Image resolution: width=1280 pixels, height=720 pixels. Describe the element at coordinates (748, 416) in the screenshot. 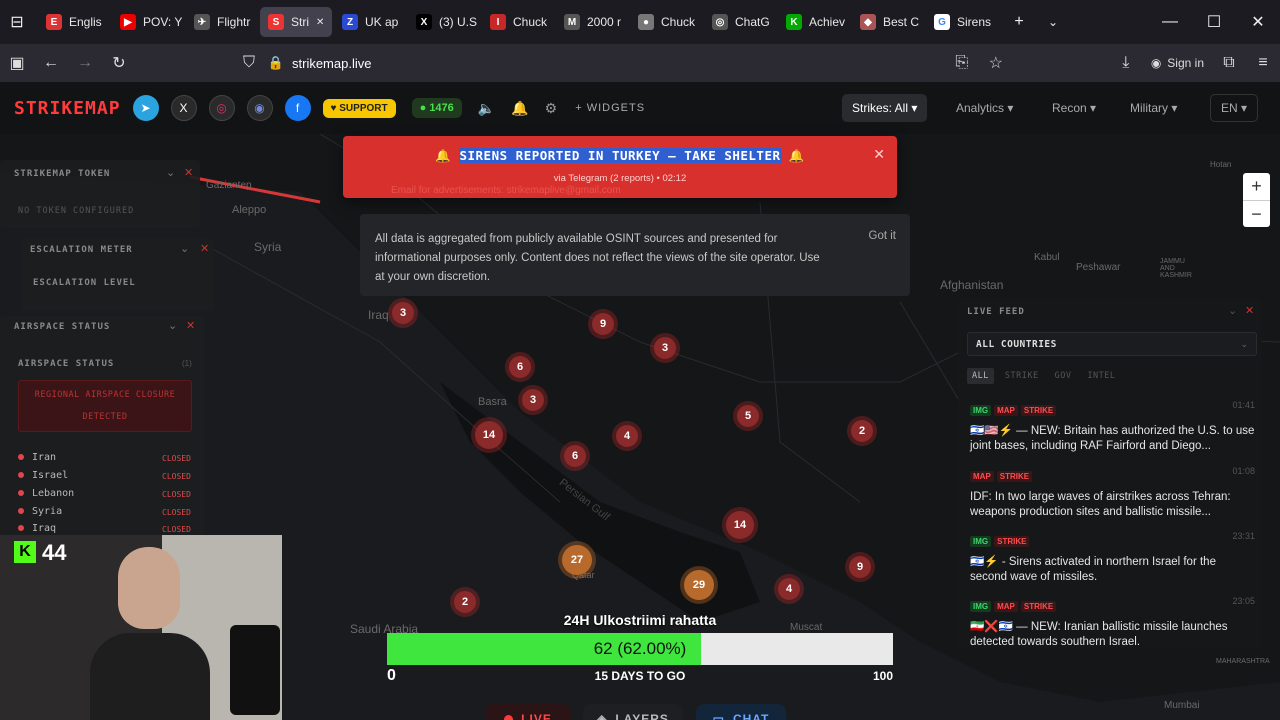

I see `strike-cluster: 5` at that location.